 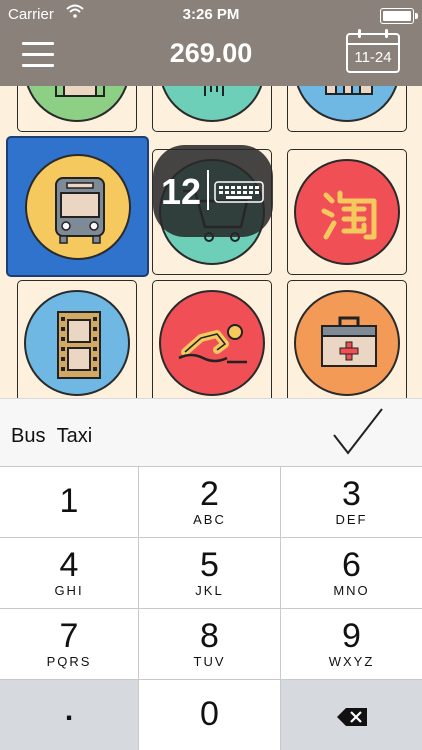 I want to click on key-number: 3, so click(x=351, y=494).